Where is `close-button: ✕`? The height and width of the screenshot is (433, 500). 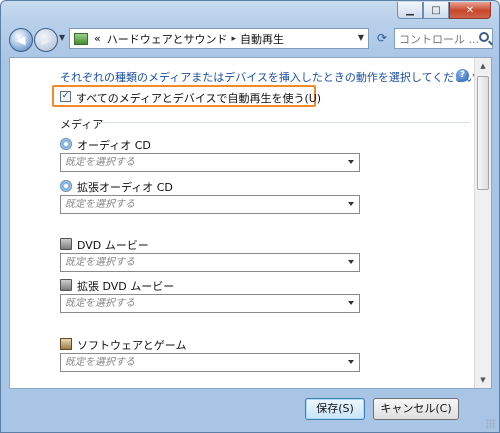
close-button: ✕ is located at coordinates (470, 10).